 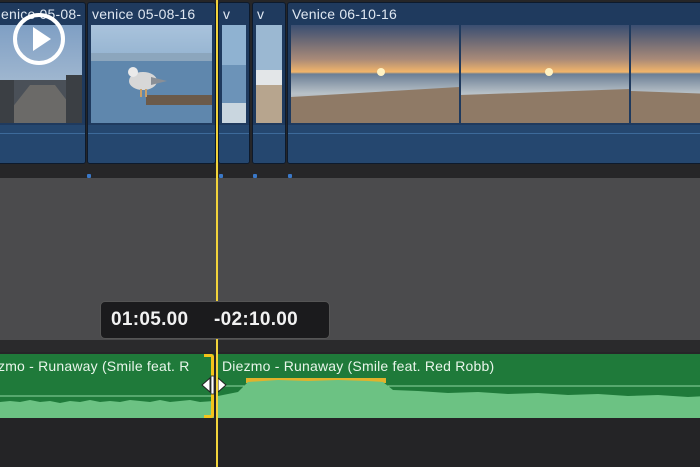 What do you see at coordinates (256, 319) in the screenshot?
I see `trim-end-timecode: -02:10.00` at bounding box center [256, 319].